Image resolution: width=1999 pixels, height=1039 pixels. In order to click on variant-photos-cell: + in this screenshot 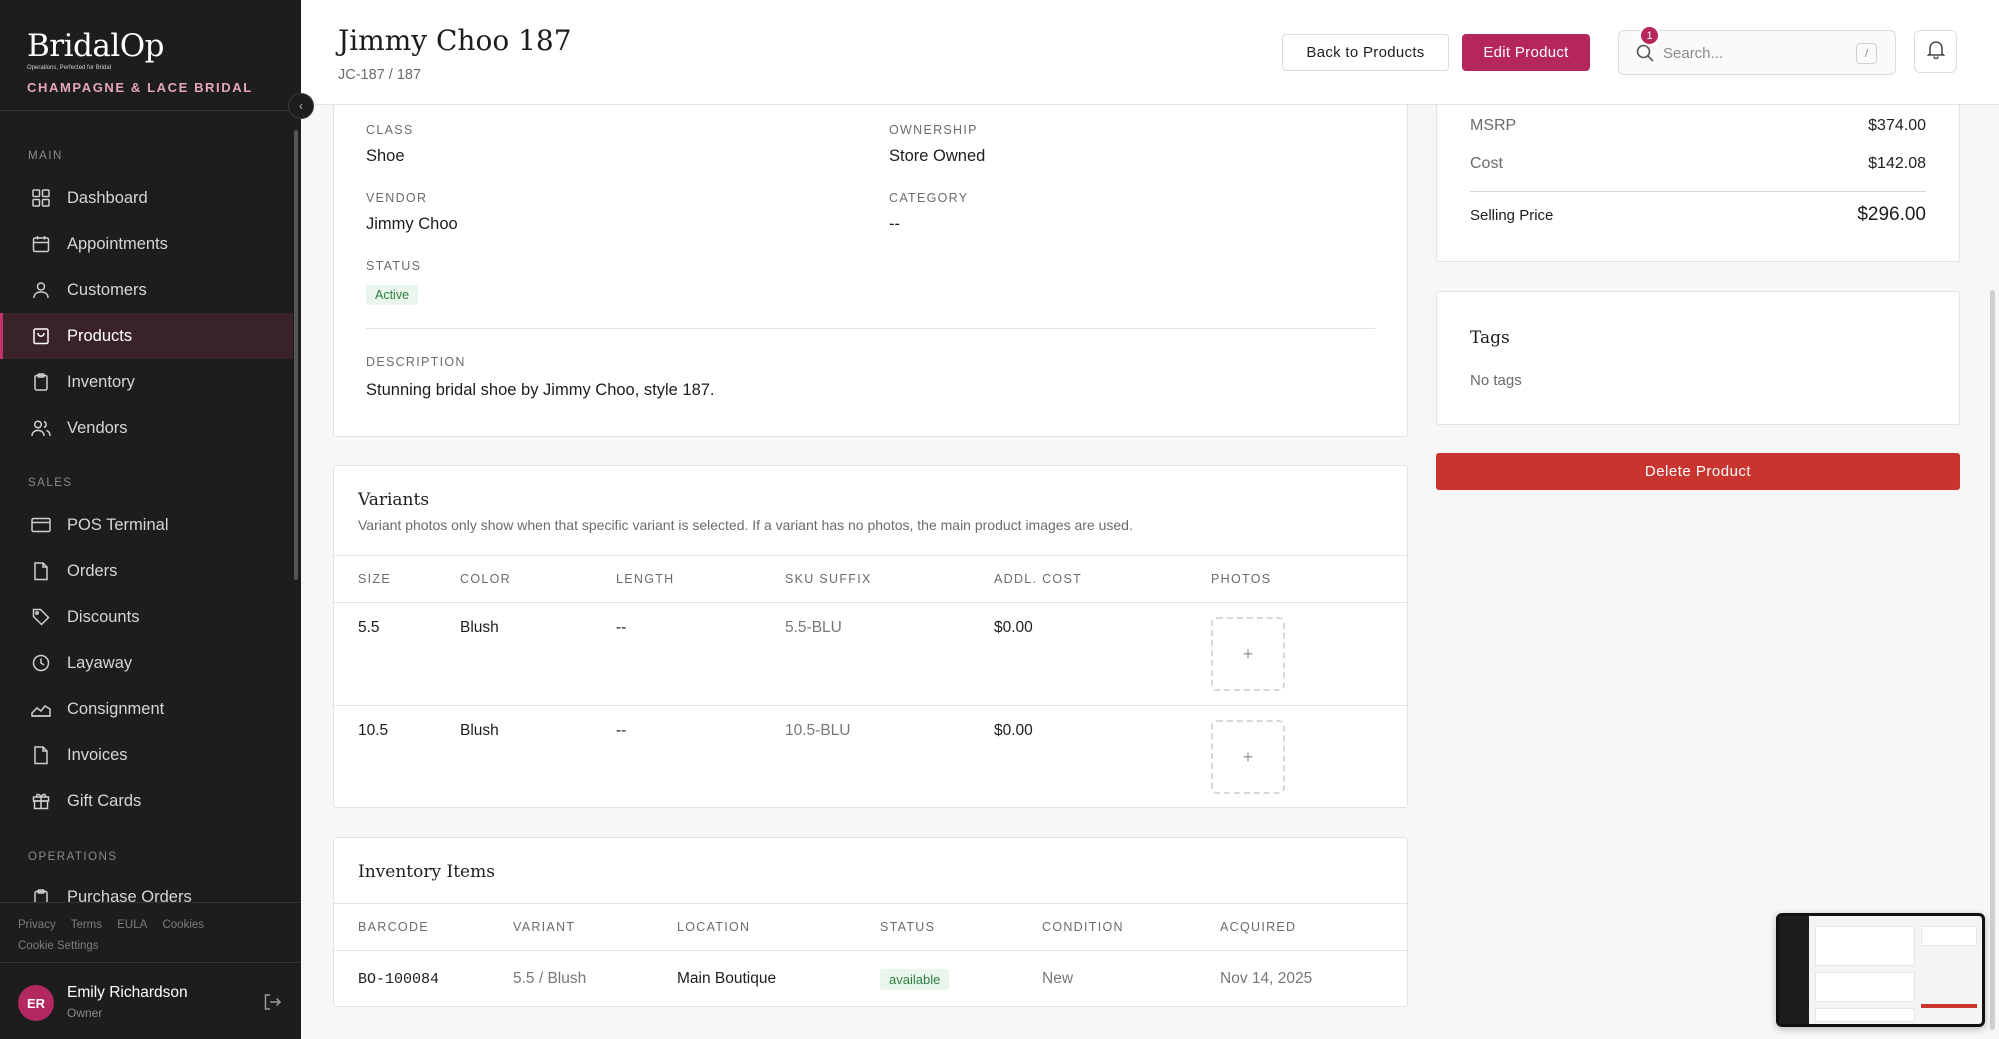, I will do `click(1309, 757)`.